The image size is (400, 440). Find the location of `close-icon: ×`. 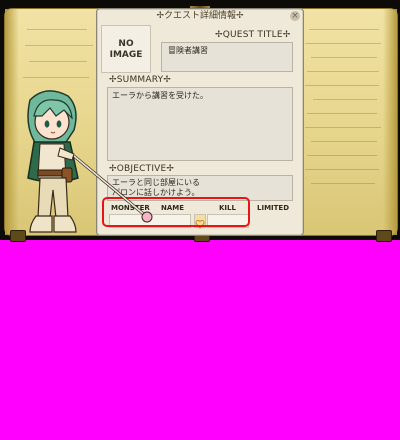

close-icon: × is located at coordinates (295, 16).